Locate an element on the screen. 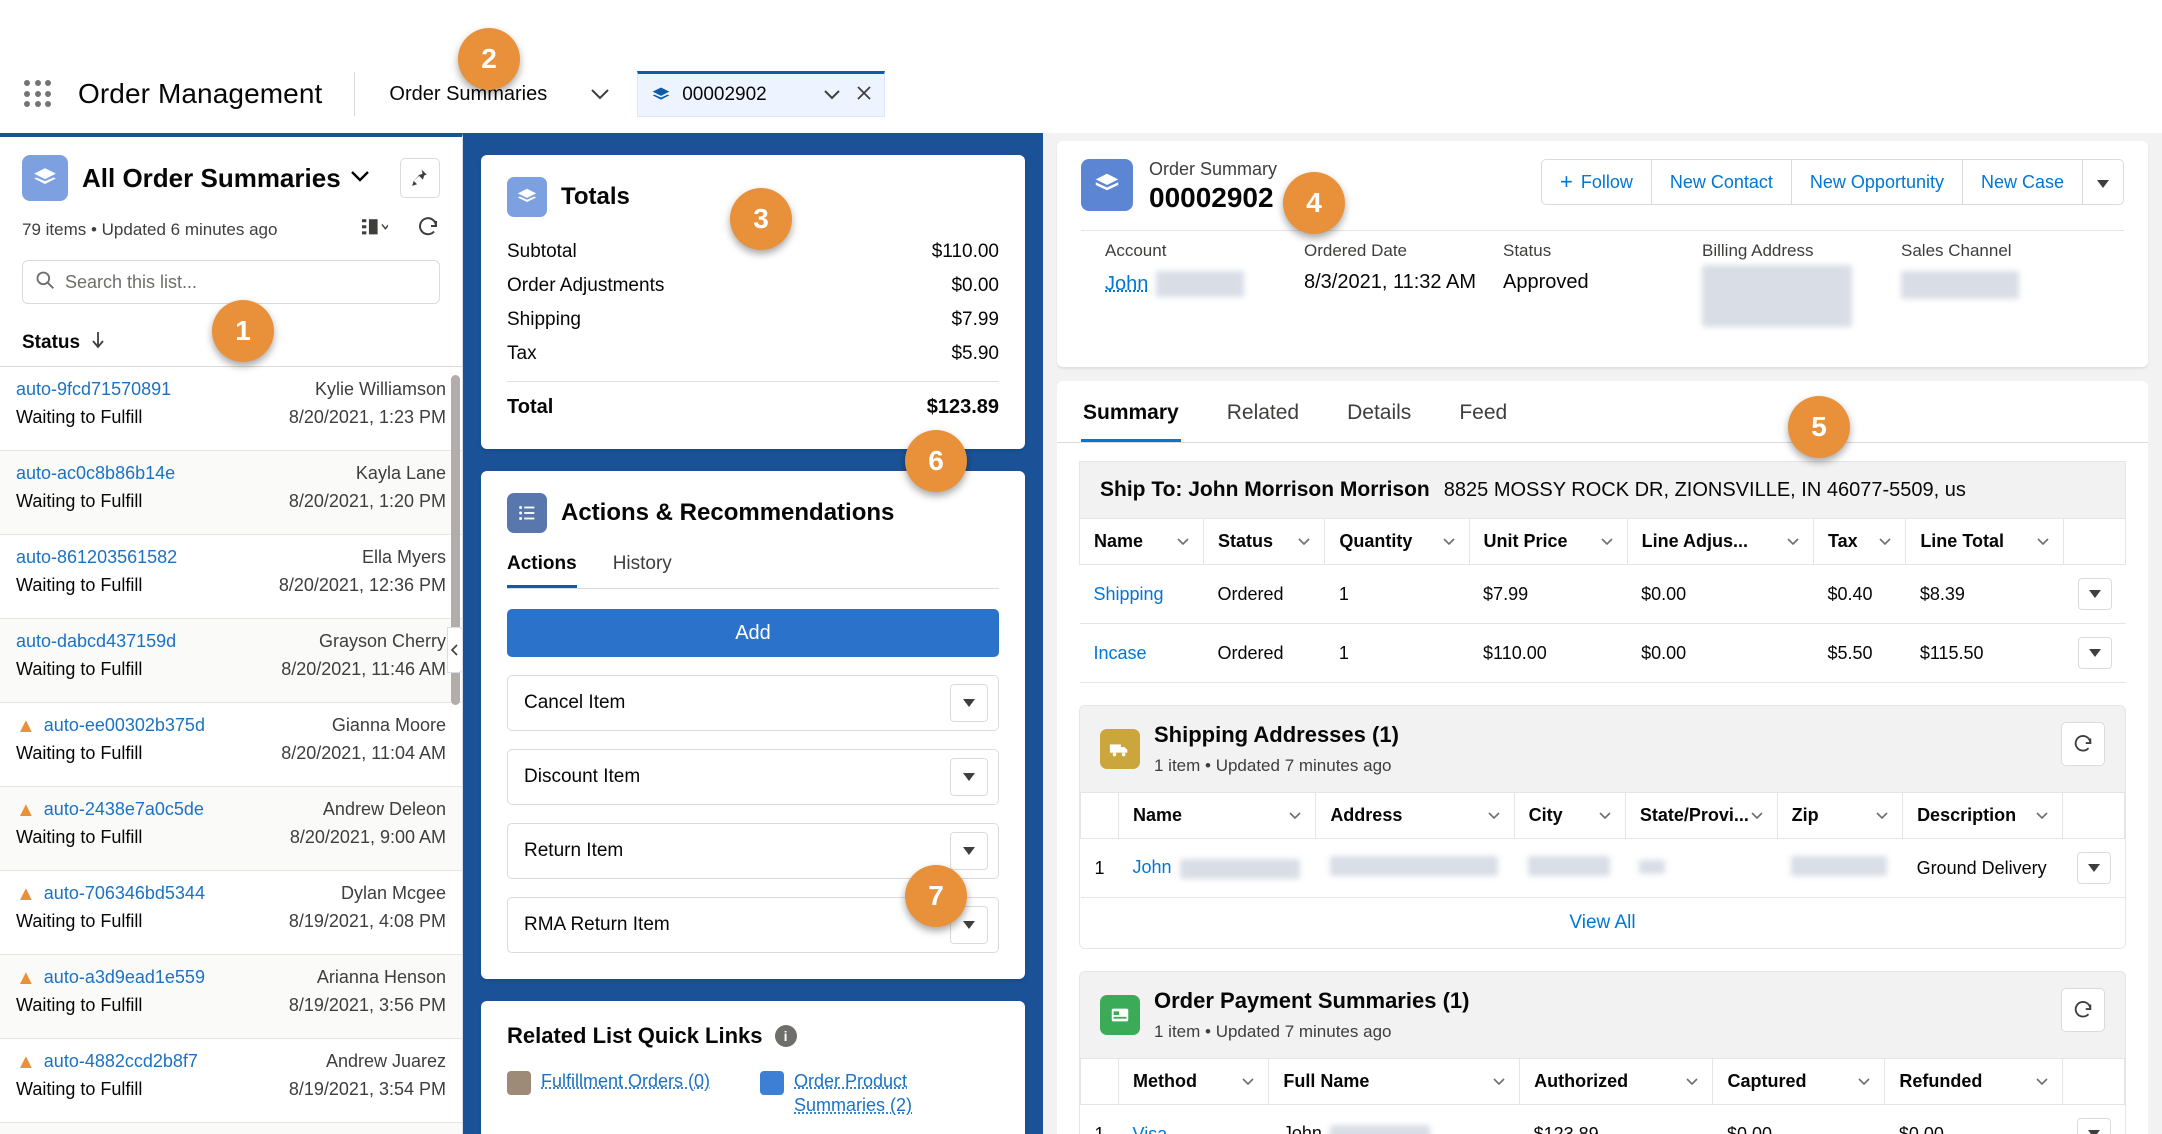  column-header: Line Total is located at coordinates (1984, 541).